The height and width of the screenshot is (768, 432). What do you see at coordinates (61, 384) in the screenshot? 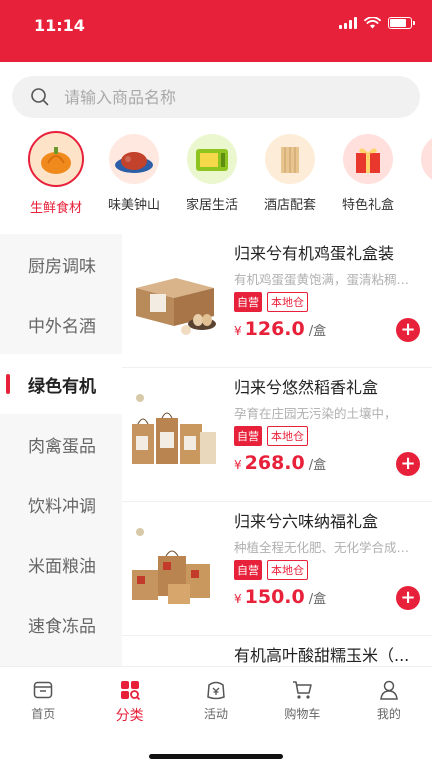
I see `sidebar-item-green-organic: 绿色有机` at bounding box center [61, 384].